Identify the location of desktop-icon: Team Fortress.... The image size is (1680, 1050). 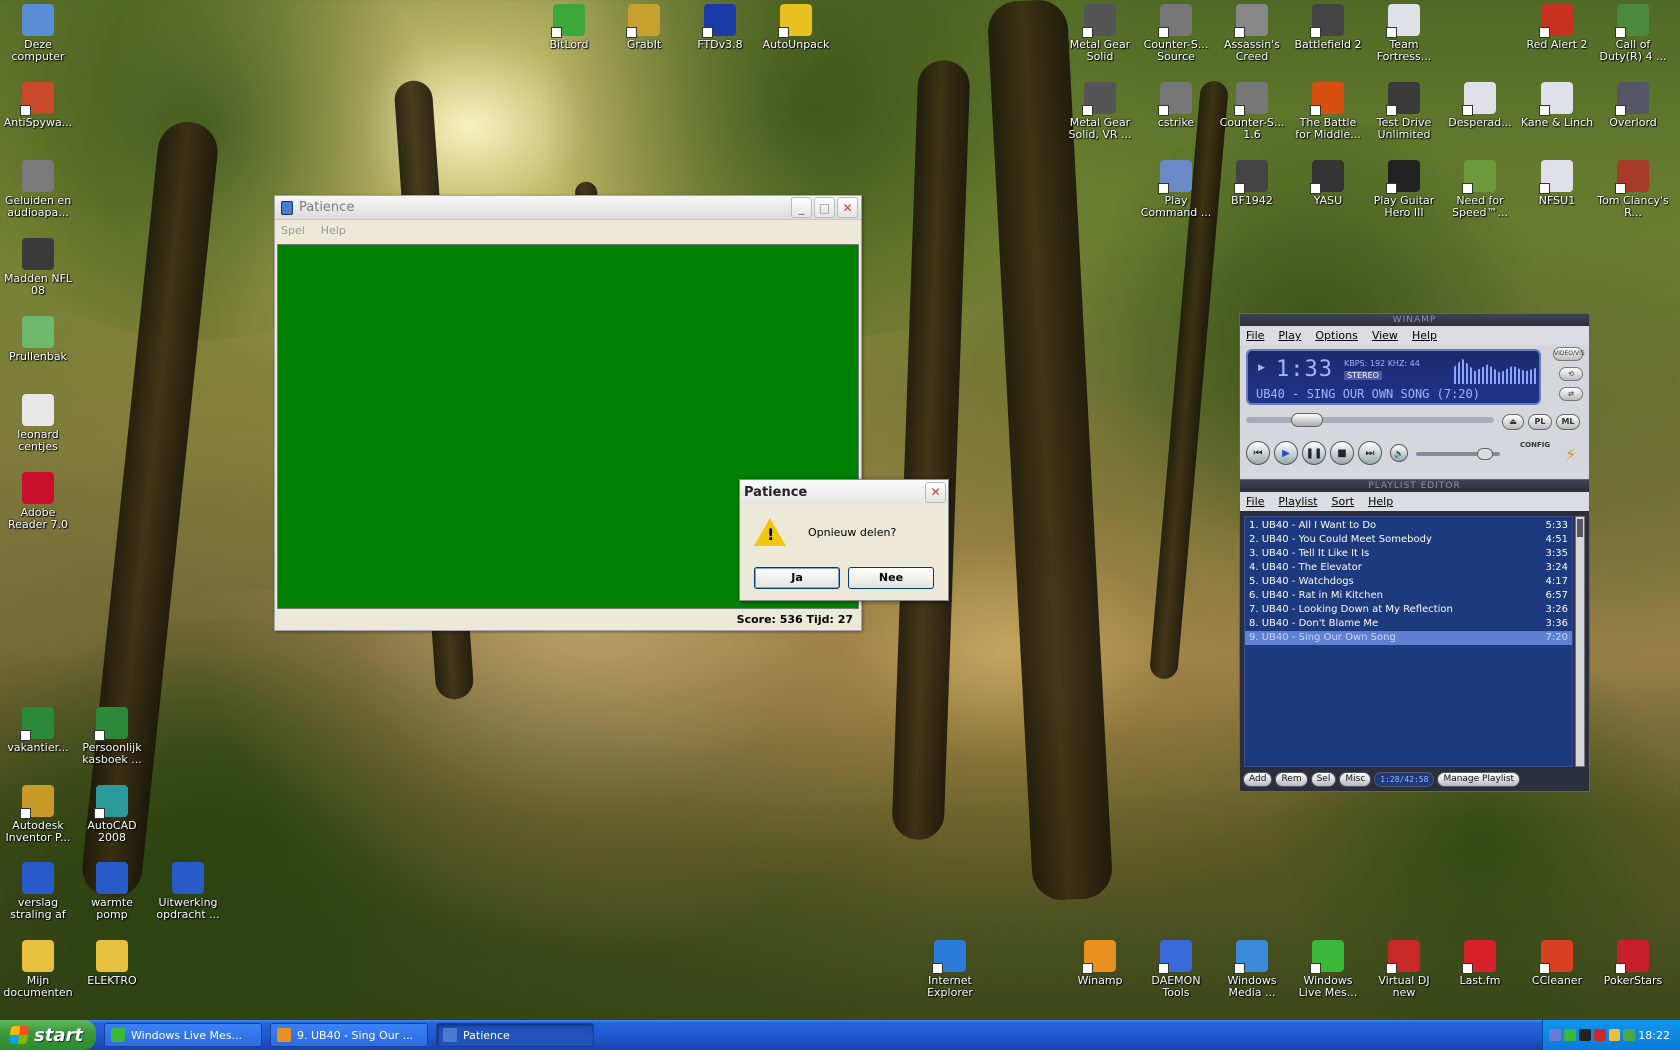
(1404, 33).